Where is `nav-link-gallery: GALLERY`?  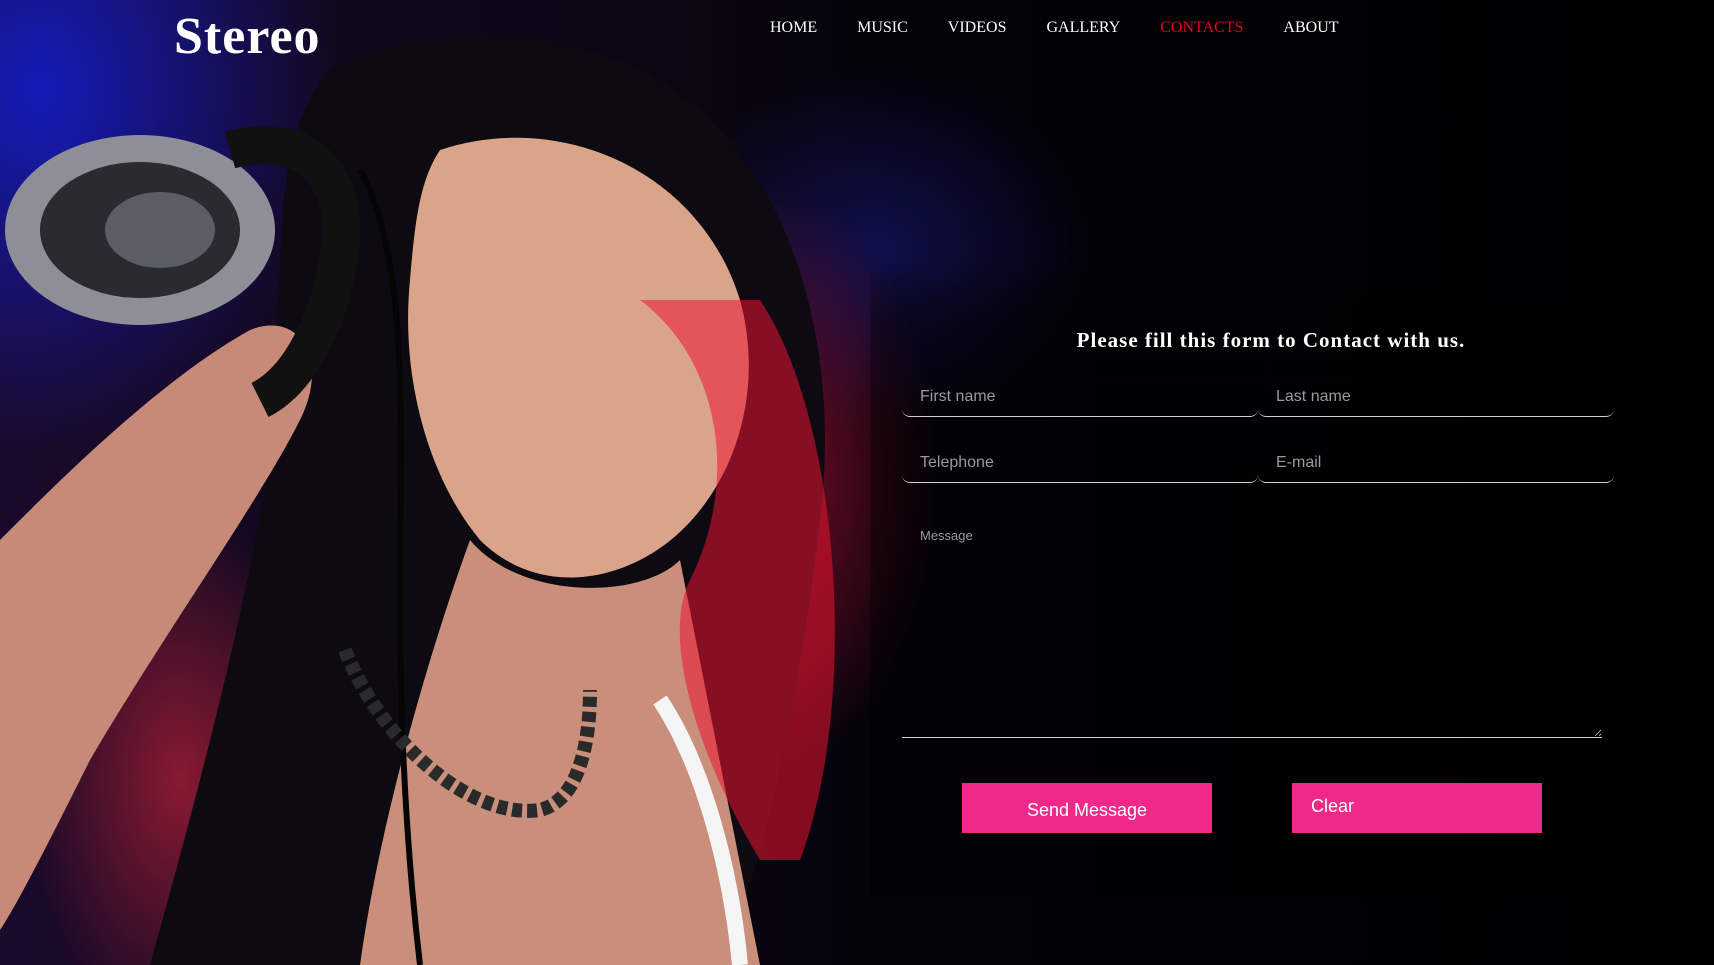
nav-link-gallery: GALLERY is located at coordinates (1083, 28).